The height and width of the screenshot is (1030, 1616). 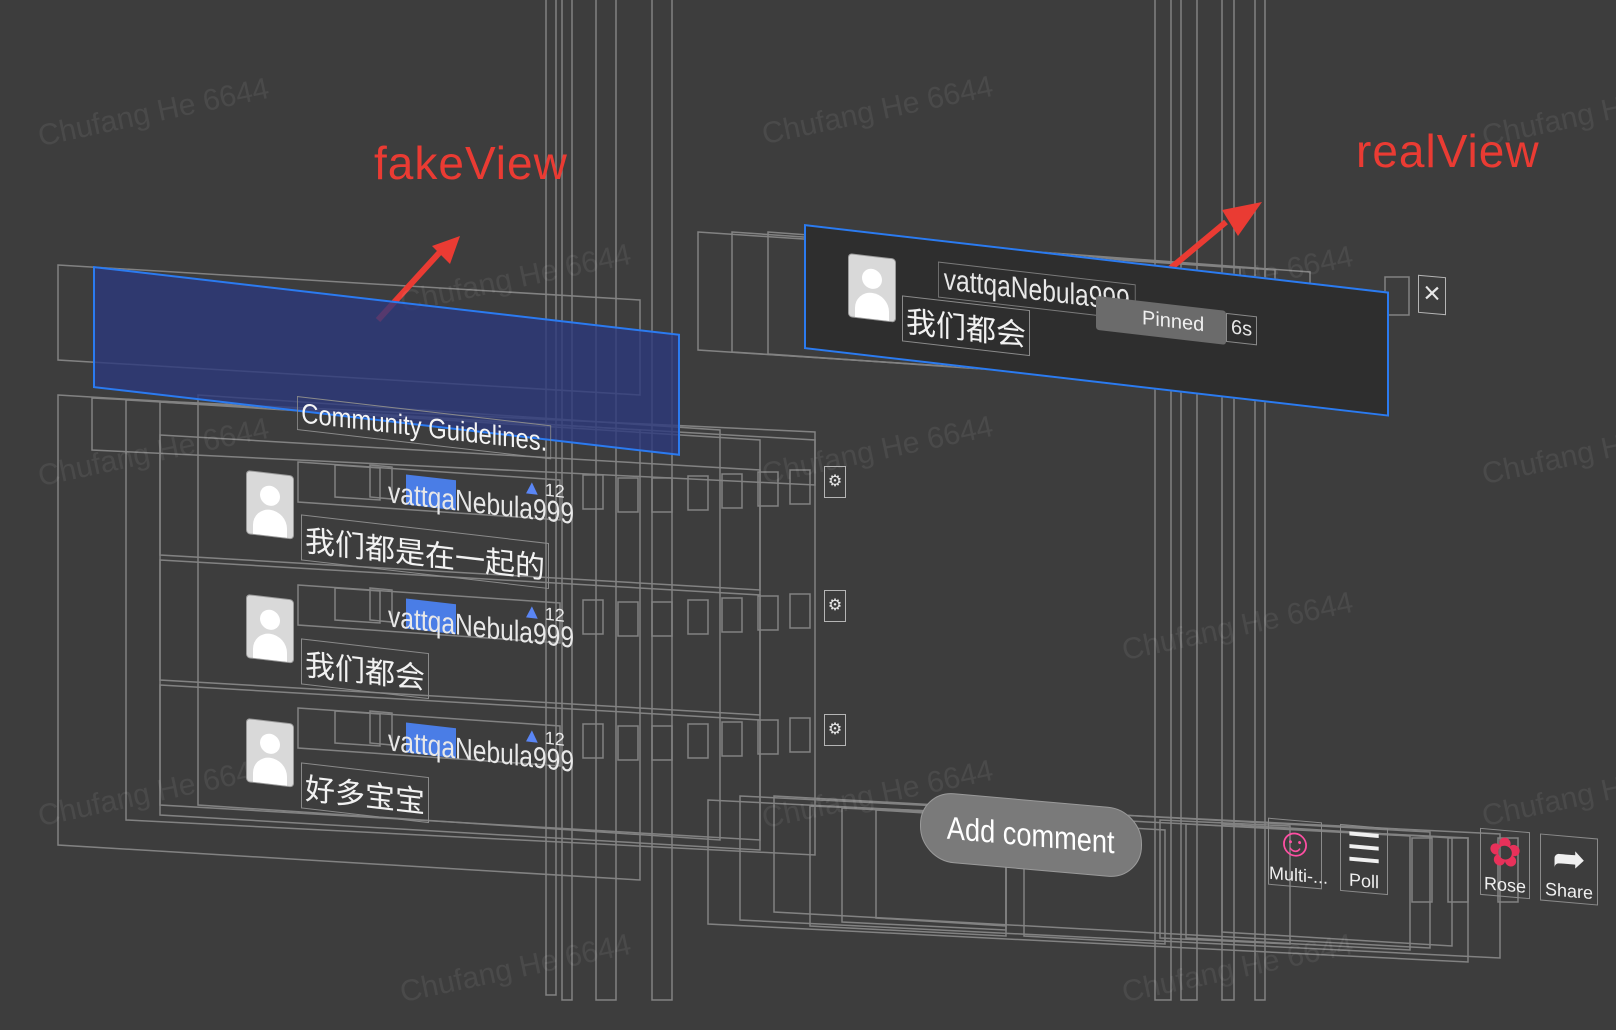 I want to click on poll-button: ☰ Poll, so click(x=1364, y=859).